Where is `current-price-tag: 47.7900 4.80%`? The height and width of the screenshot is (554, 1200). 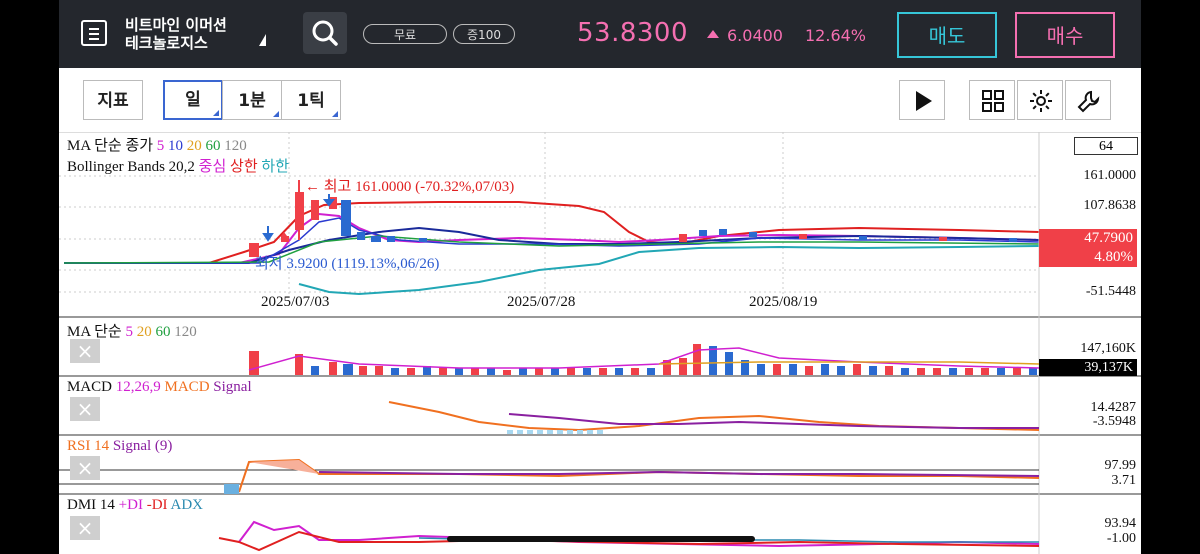
current-price-tag: 47.7900 4.80% is located at coordinates (1088, 248).